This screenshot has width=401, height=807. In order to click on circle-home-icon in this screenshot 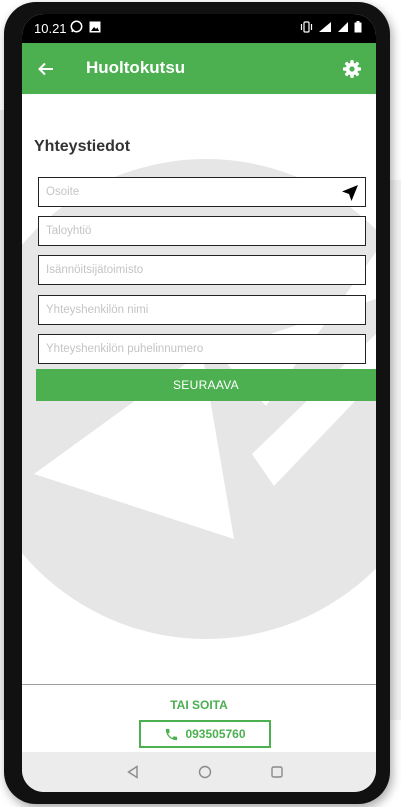, I will do `click(205, 772)`.